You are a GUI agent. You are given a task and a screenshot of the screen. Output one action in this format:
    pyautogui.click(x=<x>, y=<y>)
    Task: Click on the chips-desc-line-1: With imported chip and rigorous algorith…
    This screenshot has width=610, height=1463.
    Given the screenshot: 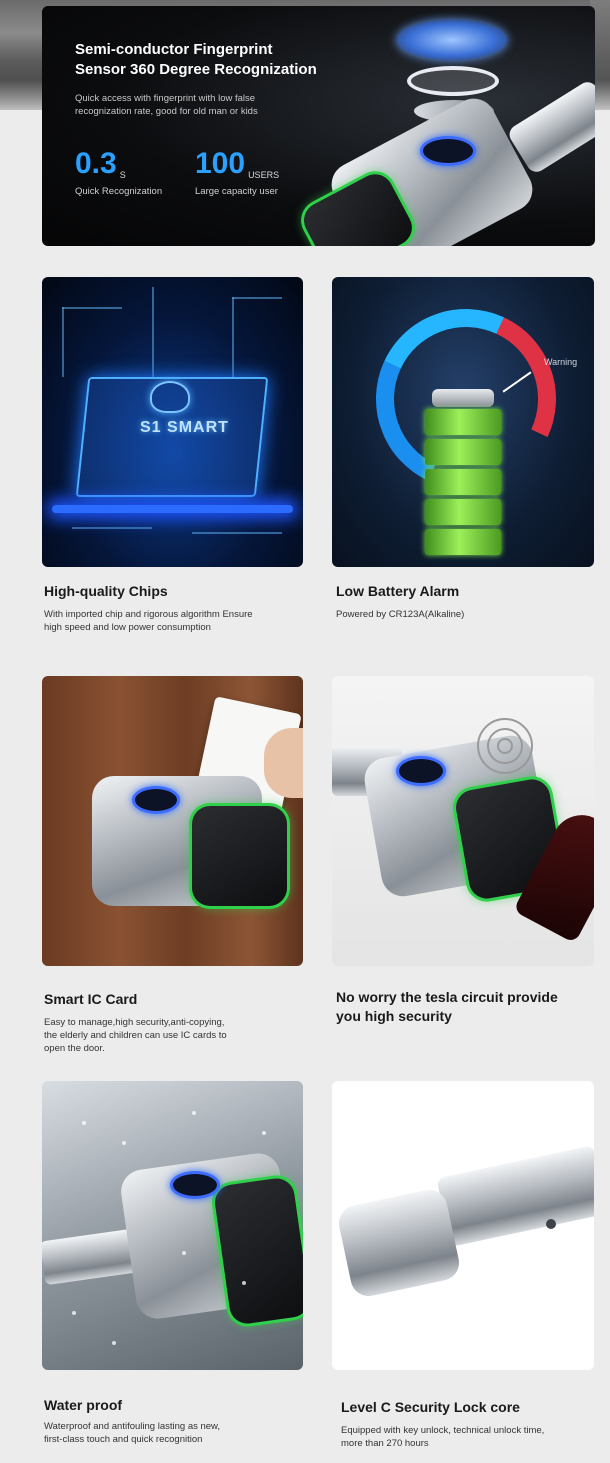 What is the action you would take?
    pyautogui.click(x=148, y=614)
    